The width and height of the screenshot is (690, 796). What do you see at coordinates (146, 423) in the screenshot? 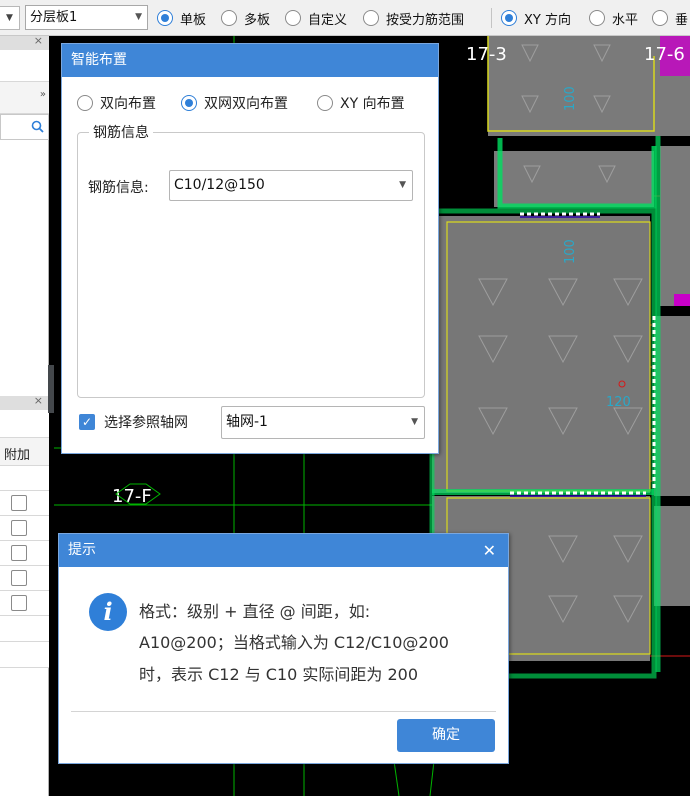
I see `ref-axis-label: 选择参照轴网` at bounding box center [146, 423].